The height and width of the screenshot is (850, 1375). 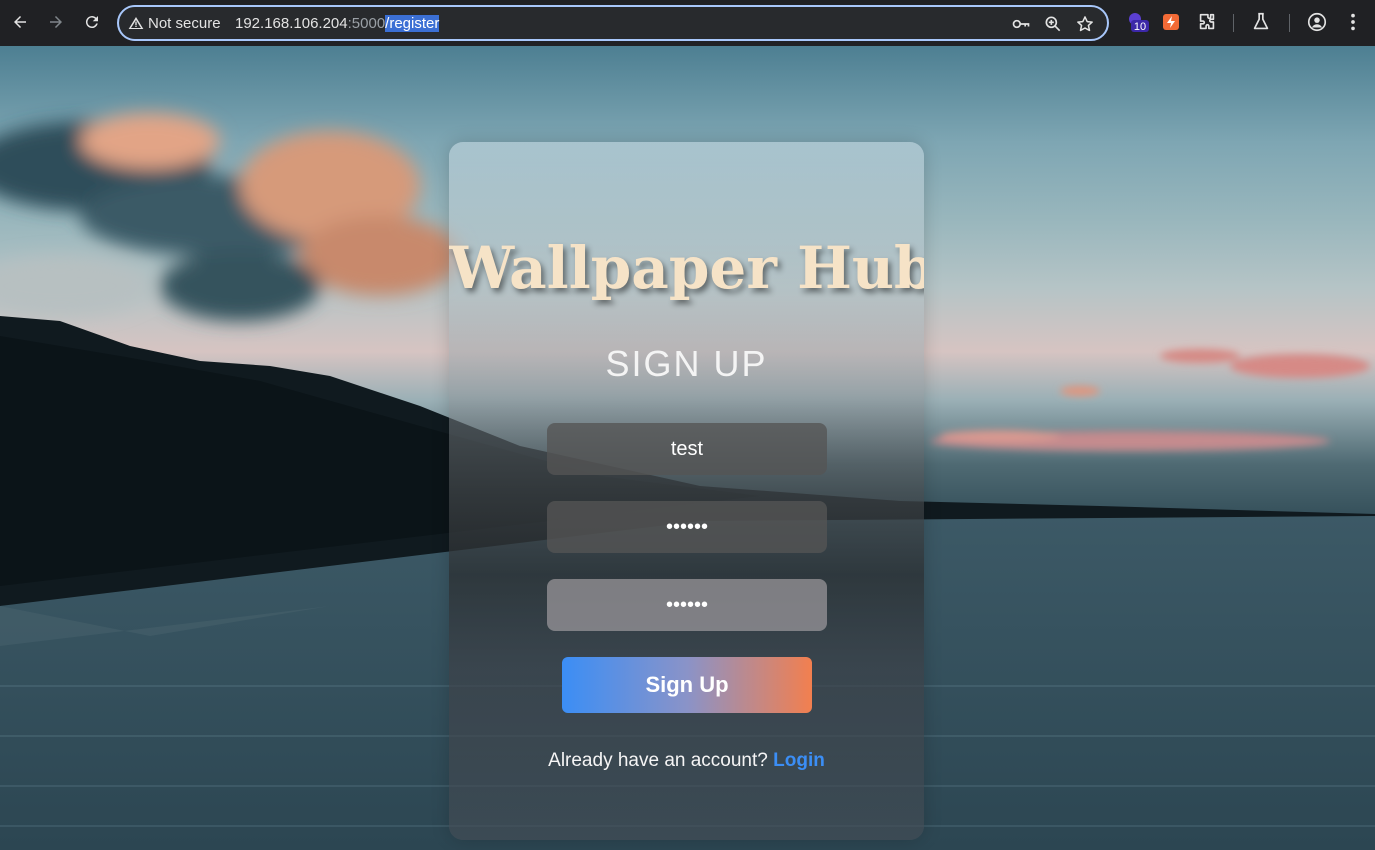 I want to click on extension-icon, so click(x=1207, y=21).